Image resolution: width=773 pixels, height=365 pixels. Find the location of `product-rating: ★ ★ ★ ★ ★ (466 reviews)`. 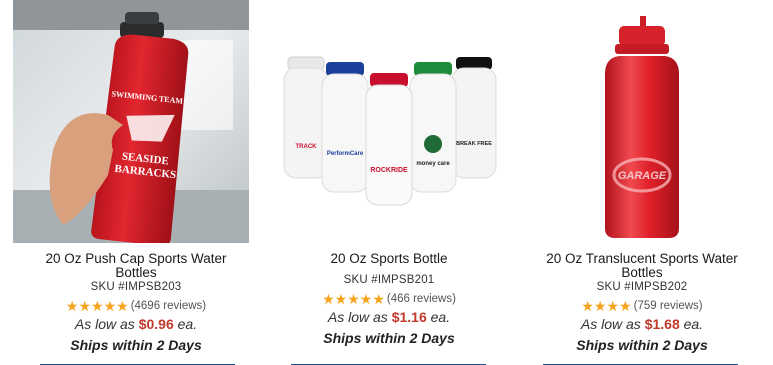

product-rating: ★ ★ ★ ★ ★ (466 reviews) is located at coordinates (389, 299).